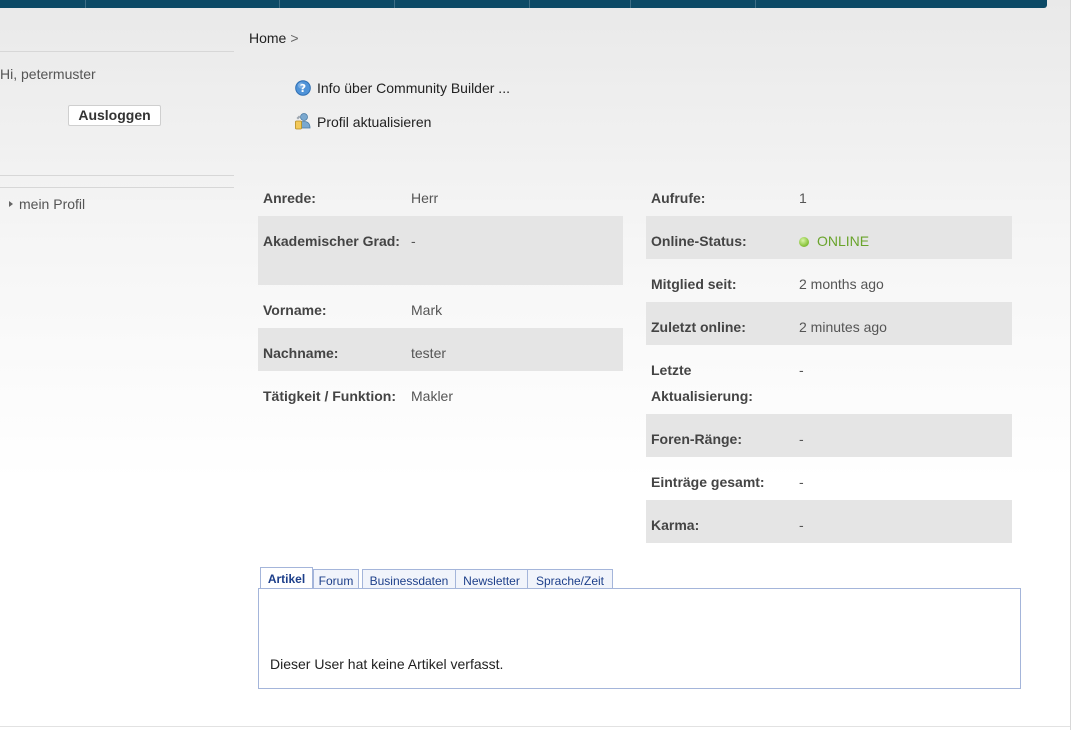 This screenshot has width=1074, height=730. I want to click on field-label: Karma:, so click(720, 521).